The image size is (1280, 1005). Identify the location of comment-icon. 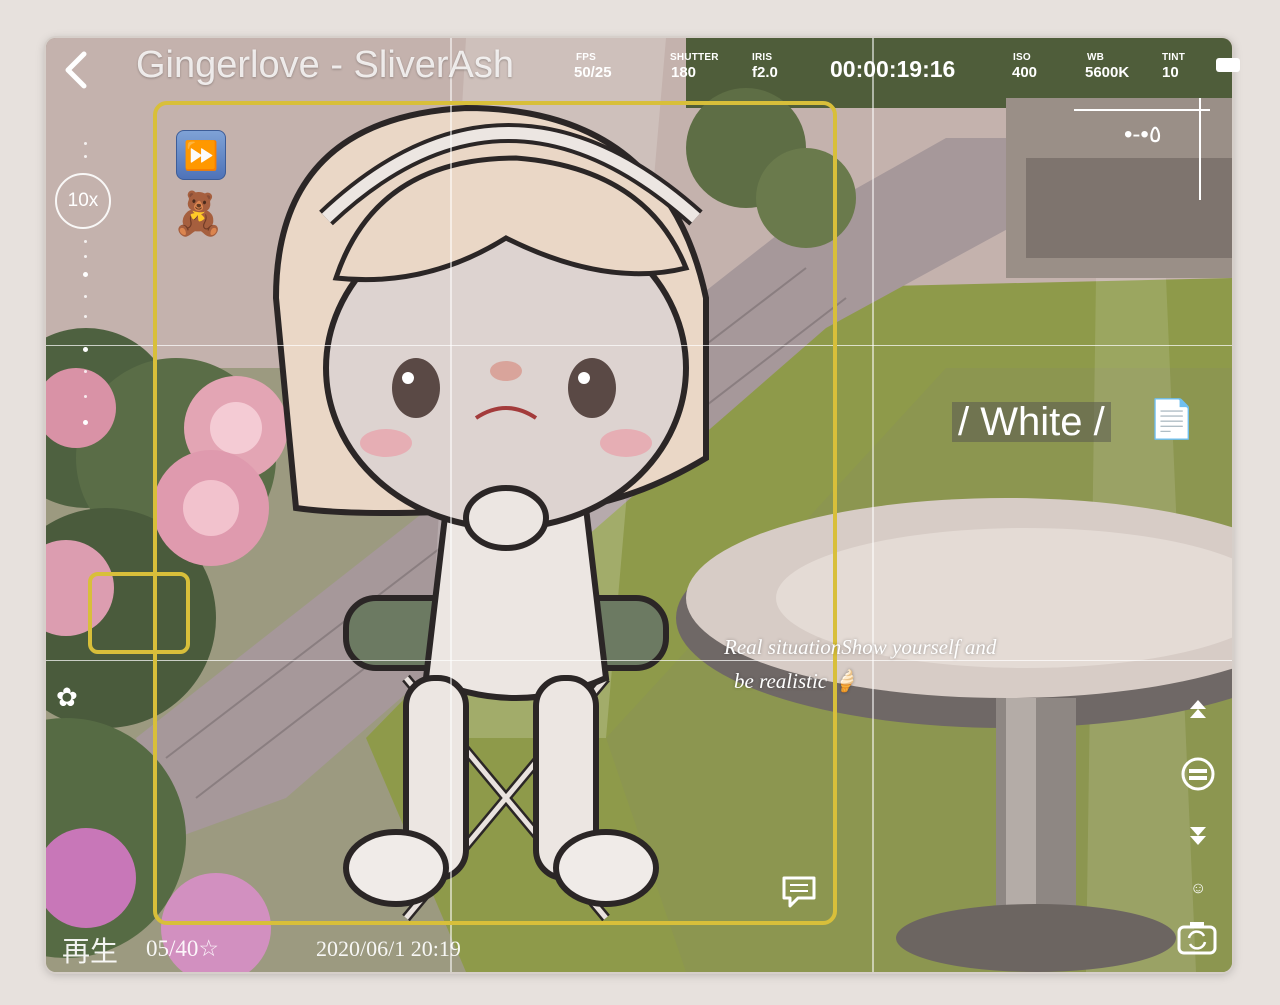
(799, 892).